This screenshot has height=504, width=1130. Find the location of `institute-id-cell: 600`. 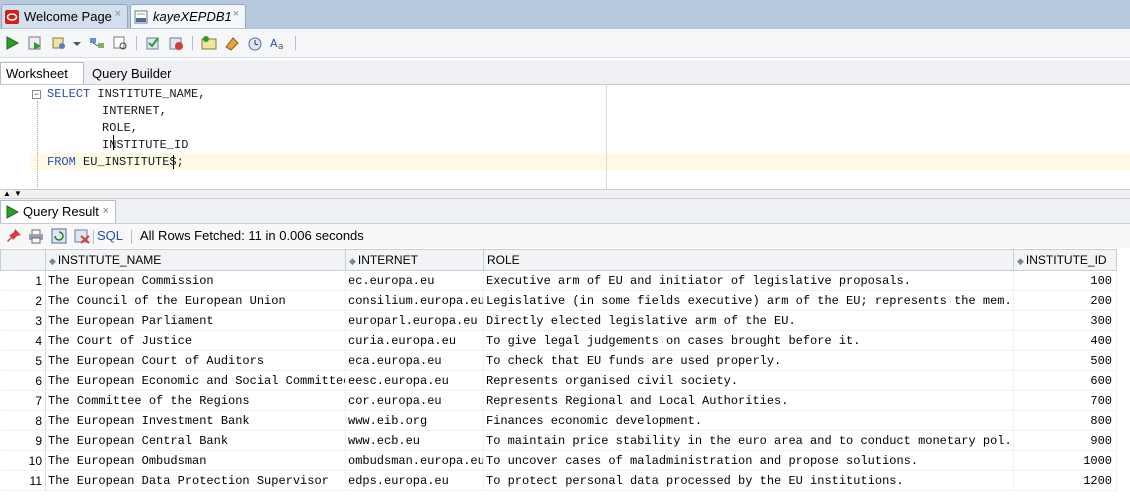

institute-id-cell: 600 is located at coordinates (1065, 380).